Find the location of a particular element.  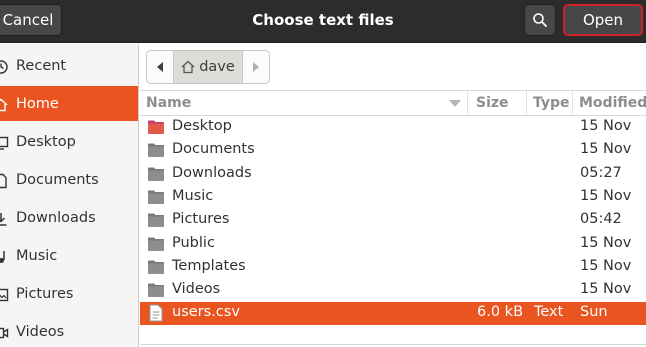

sidebar-item-desktop: Desktop is located at coordinates (69, 141).